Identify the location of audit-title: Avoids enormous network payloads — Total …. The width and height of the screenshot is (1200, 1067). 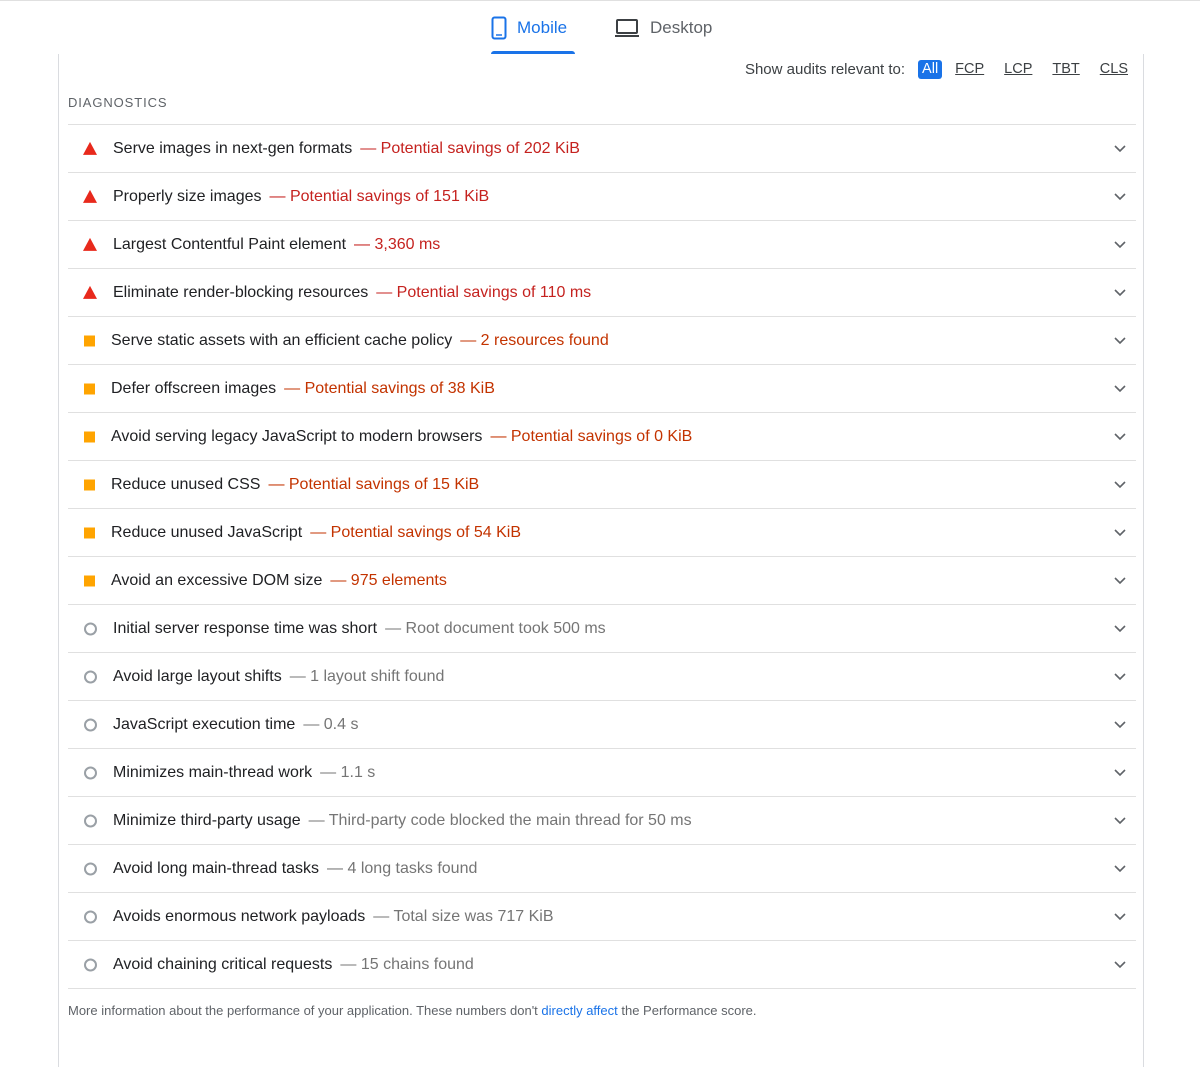
(333, 917).